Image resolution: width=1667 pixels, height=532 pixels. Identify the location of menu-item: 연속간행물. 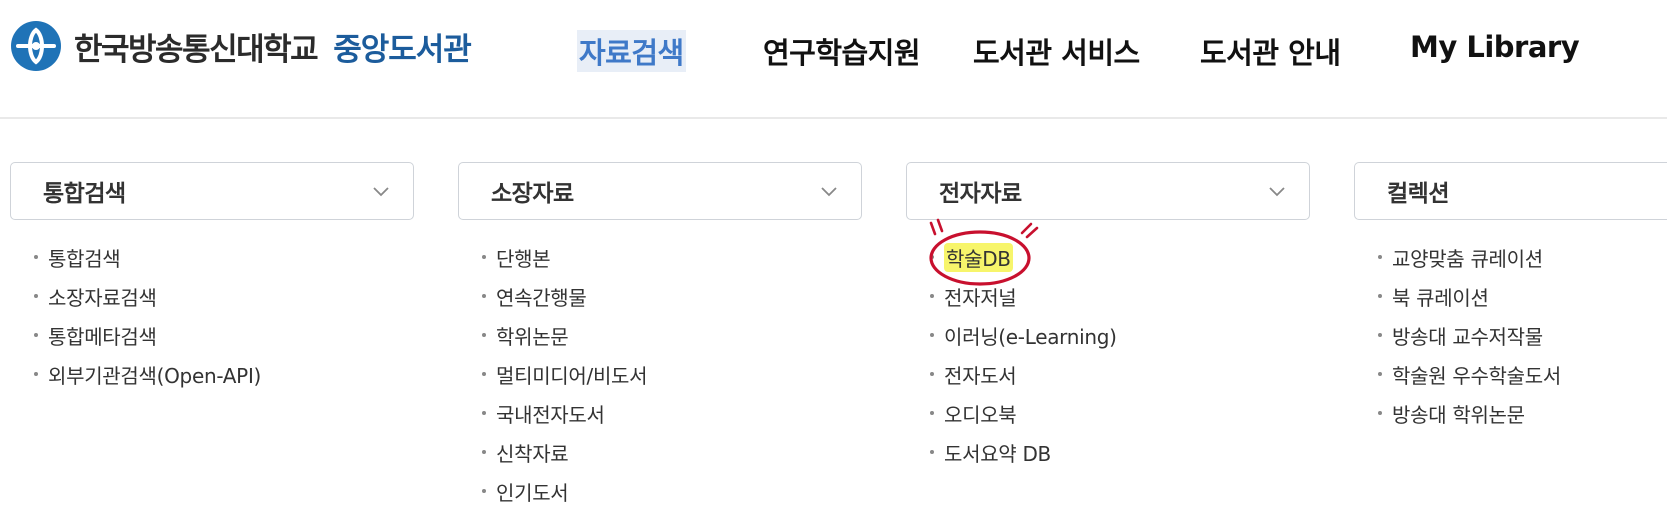
(660, 296).